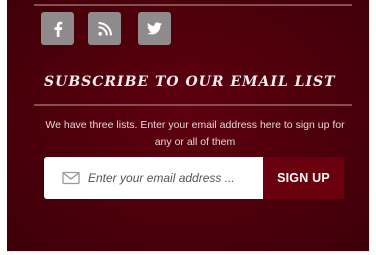  I want to click on twitter-icon, so click(154, 28).